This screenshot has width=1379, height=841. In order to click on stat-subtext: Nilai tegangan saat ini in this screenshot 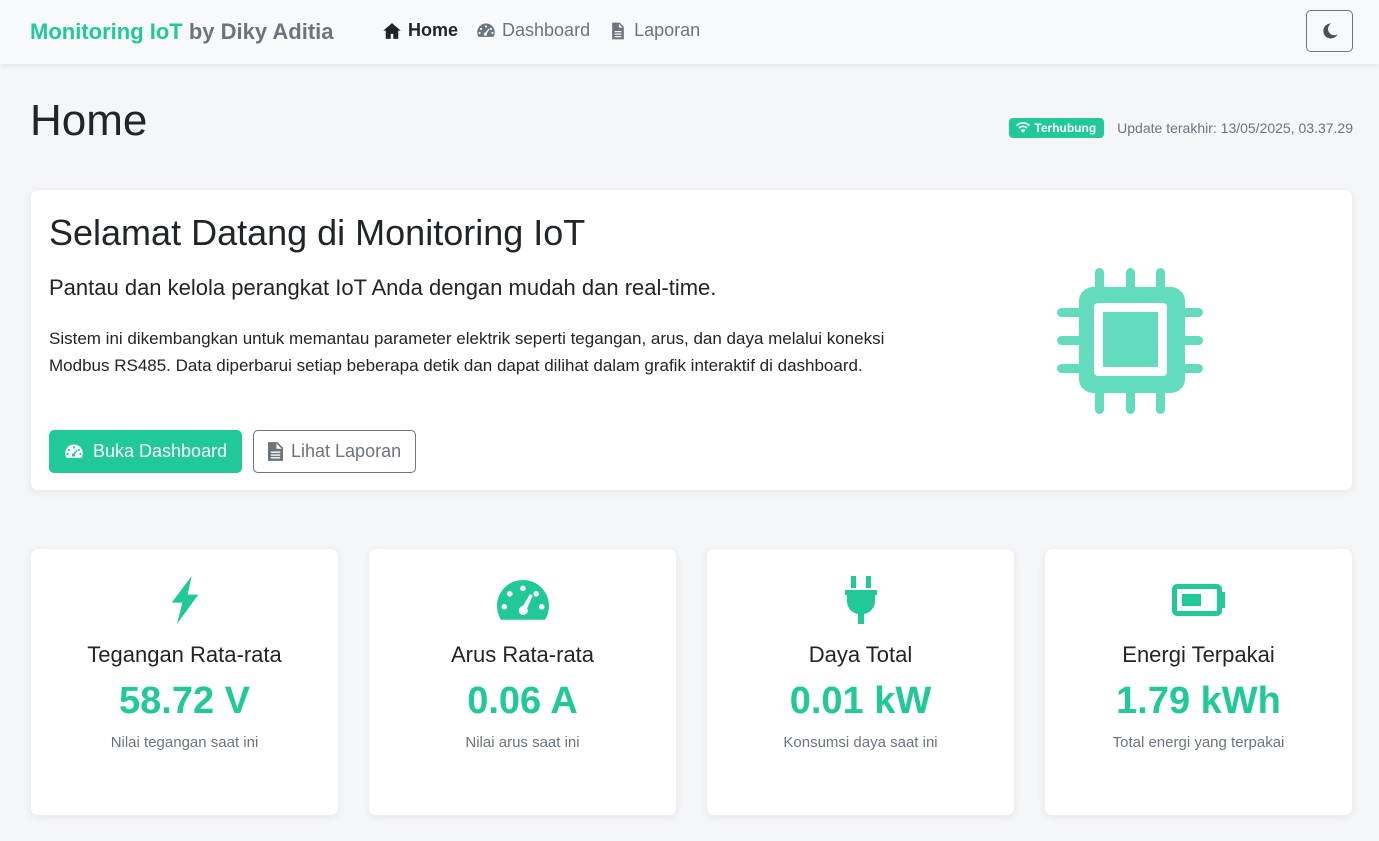, I will do `click(184, 742)`.